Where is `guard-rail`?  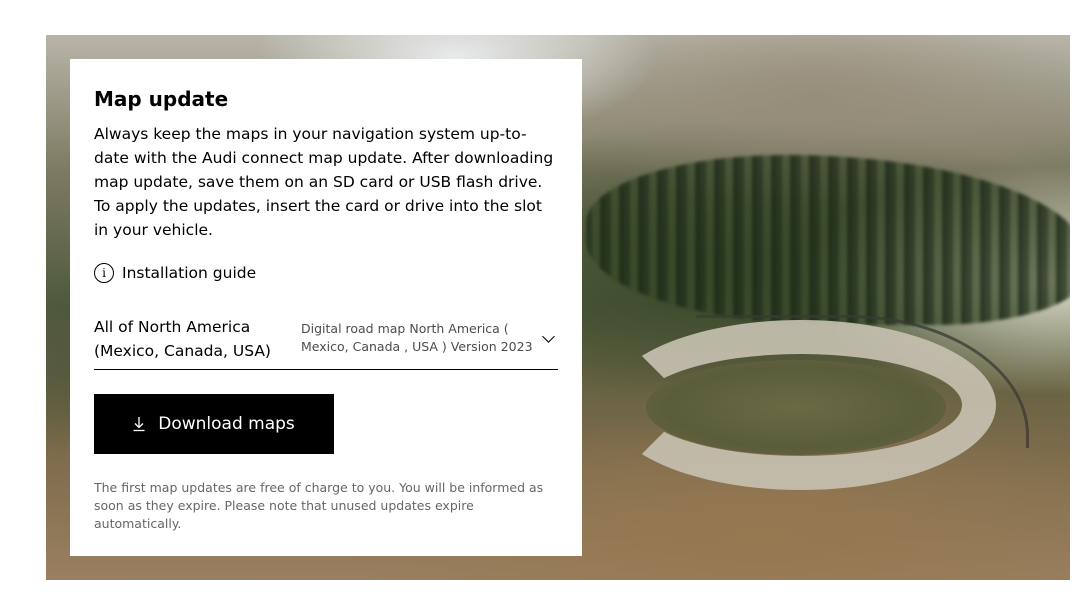
guard-rail is located at coordinates (862, 381).